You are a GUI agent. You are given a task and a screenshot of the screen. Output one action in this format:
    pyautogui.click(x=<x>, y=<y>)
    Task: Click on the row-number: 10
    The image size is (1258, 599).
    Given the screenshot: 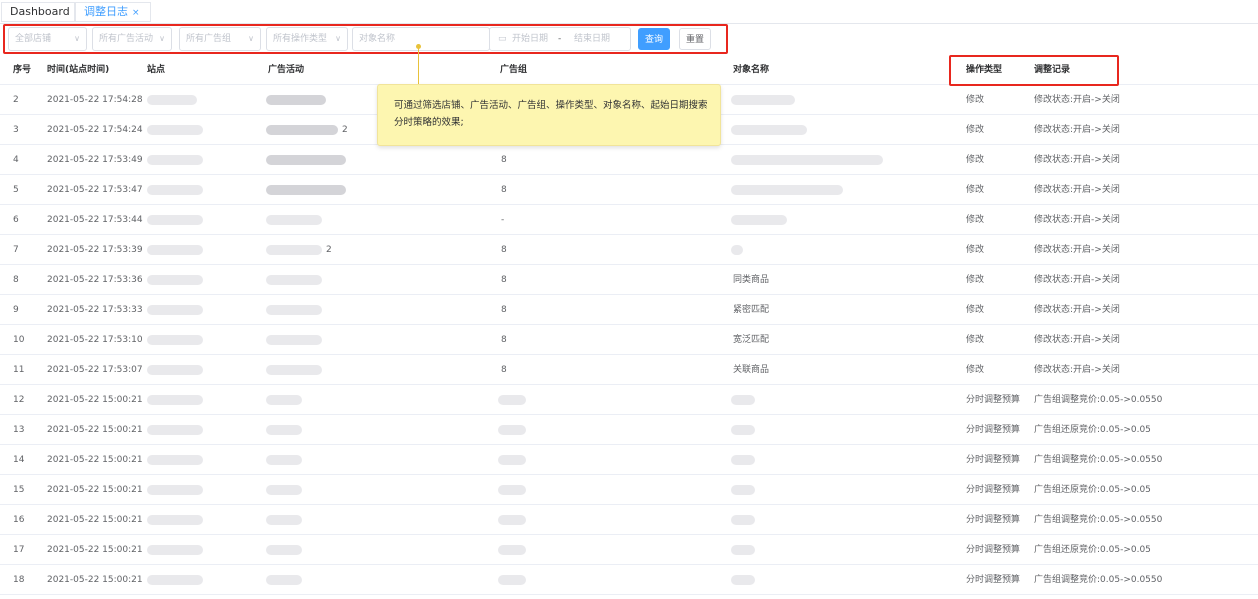 What is the action you would take?
    pyautogui.click(x=19, y=340)
    